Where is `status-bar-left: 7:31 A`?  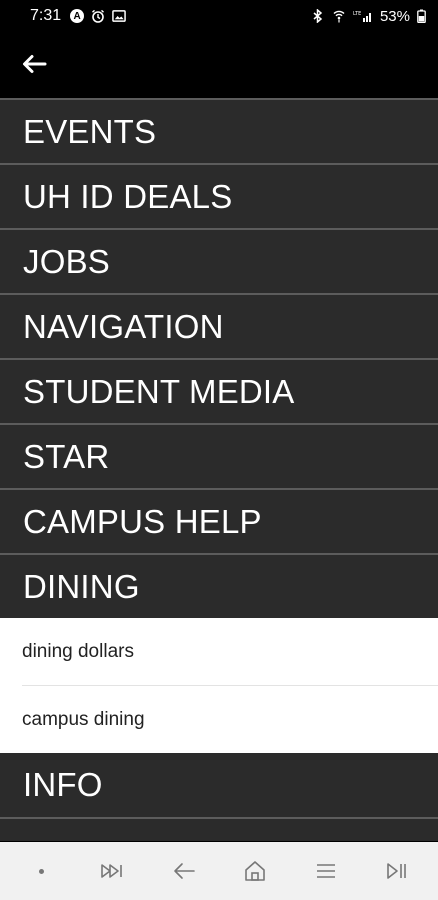
status-bar-left: 7:31 A is located at coordinates (78, 16).